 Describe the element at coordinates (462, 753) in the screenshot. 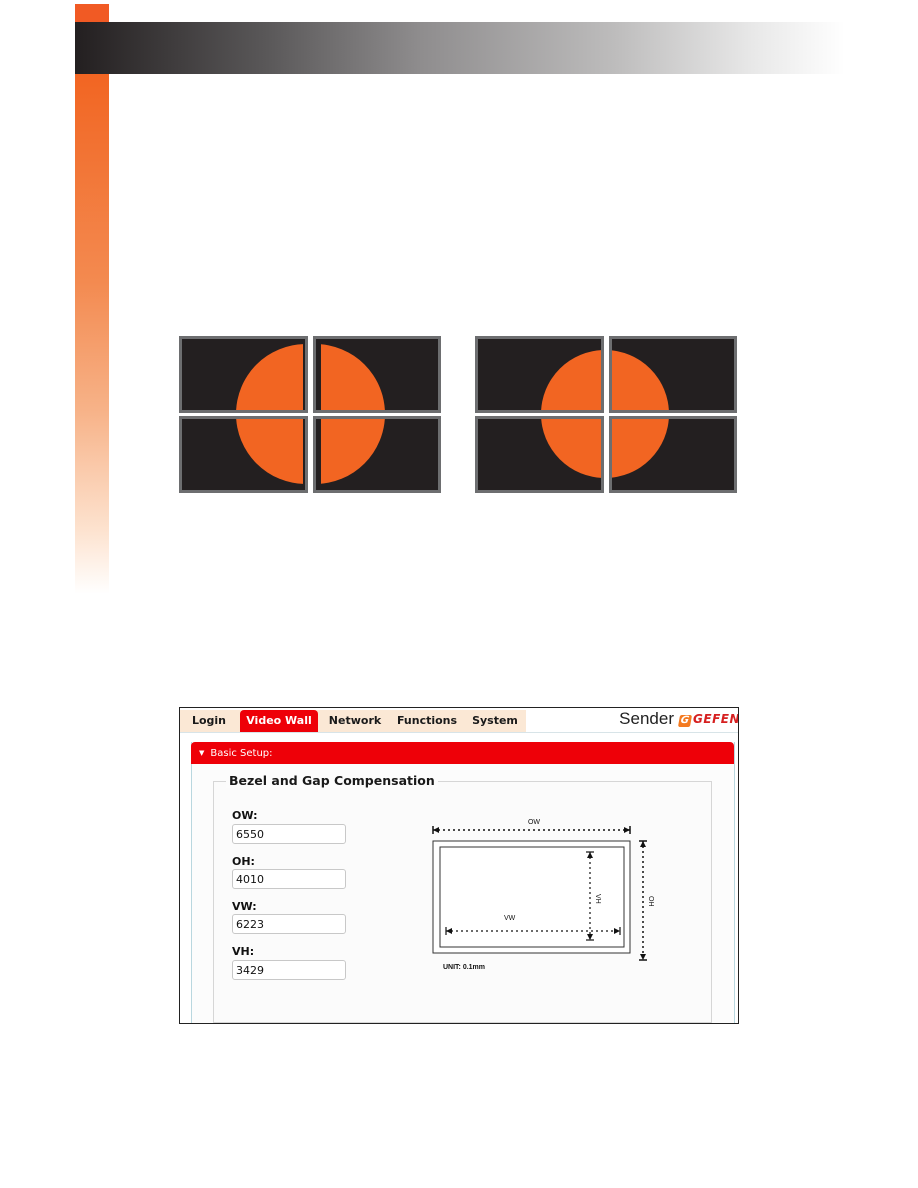

I see `section-header-basic-setup: ▼ Basic Setup:` at that location.